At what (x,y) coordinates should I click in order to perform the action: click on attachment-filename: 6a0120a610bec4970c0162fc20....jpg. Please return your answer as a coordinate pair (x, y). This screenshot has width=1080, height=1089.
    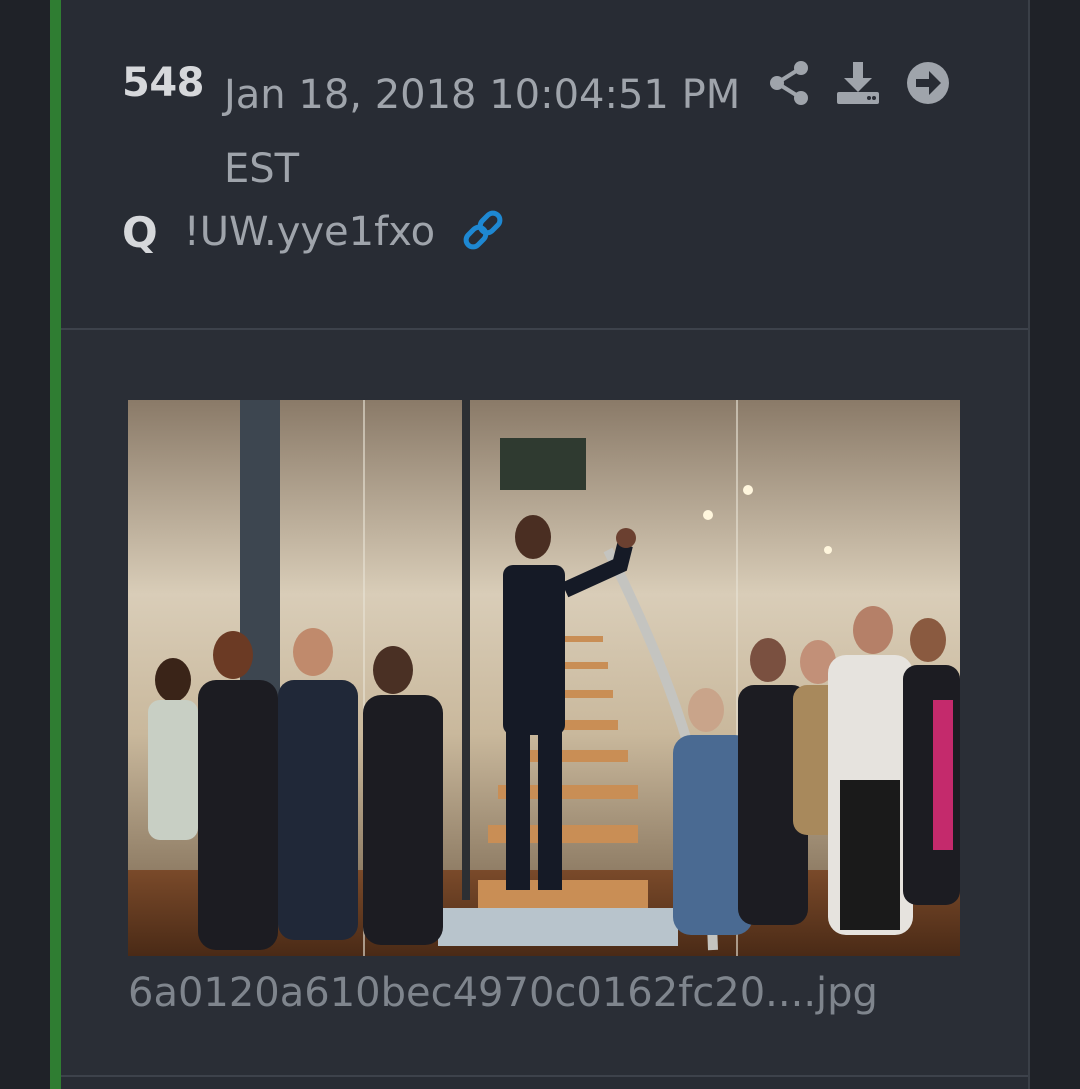
    Looking at the image, I should click on (503, 993).